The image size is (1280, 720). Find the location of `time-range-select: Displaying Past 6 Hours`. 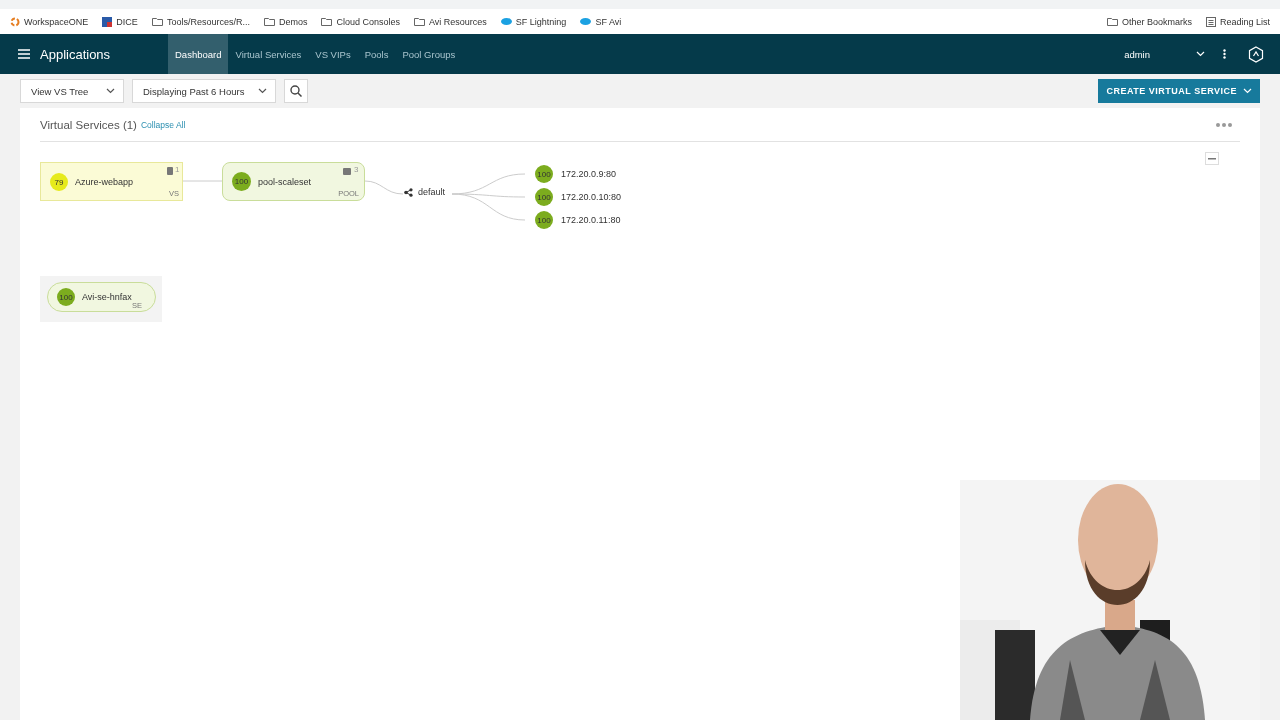

time-range-select: Displaying Past 6 Hours is located at coordinates (204, 91).